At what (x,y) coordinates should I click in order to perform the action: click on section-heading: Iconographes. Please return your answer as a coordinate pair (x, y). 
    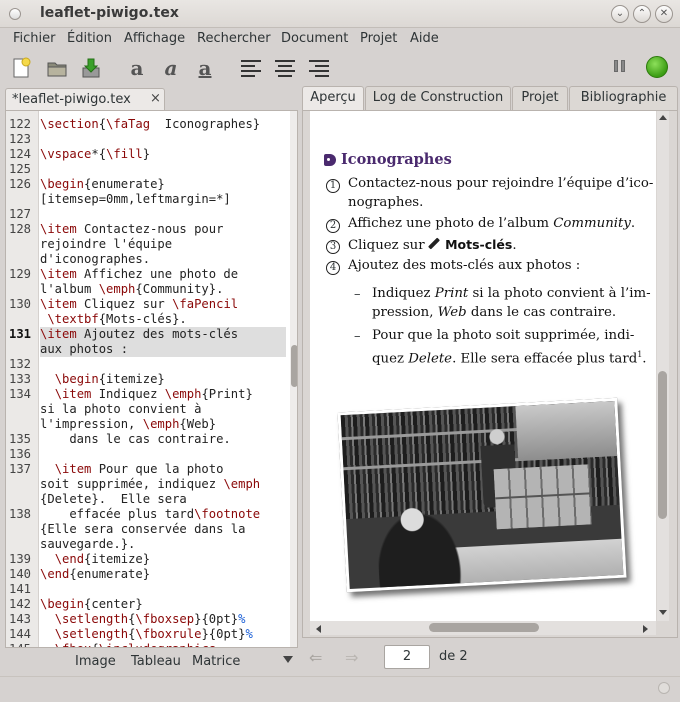
    Looking at the image, I should click on (388, 159).